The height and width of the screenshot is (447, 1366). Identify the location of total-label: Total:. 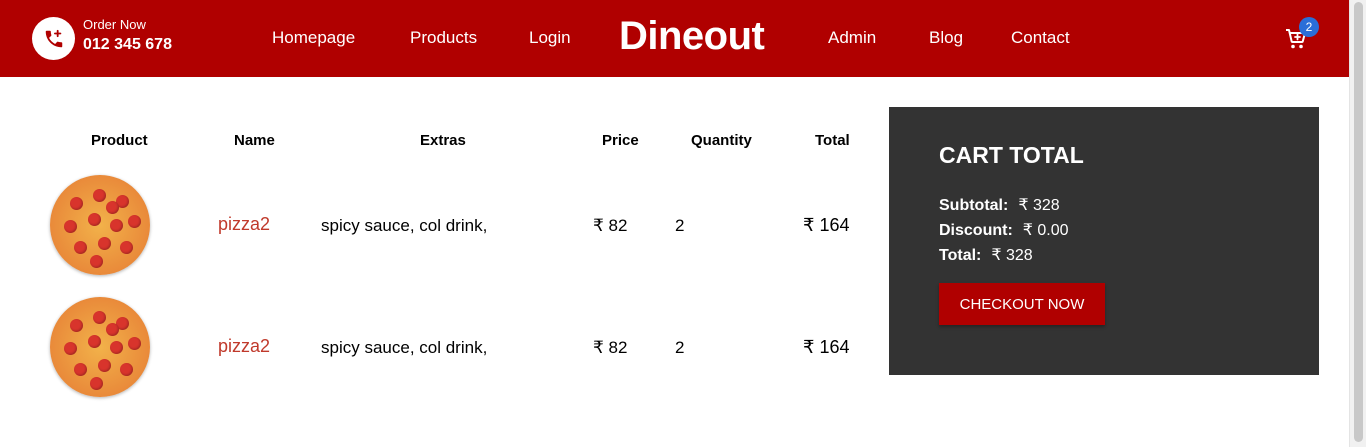
(960, 255).